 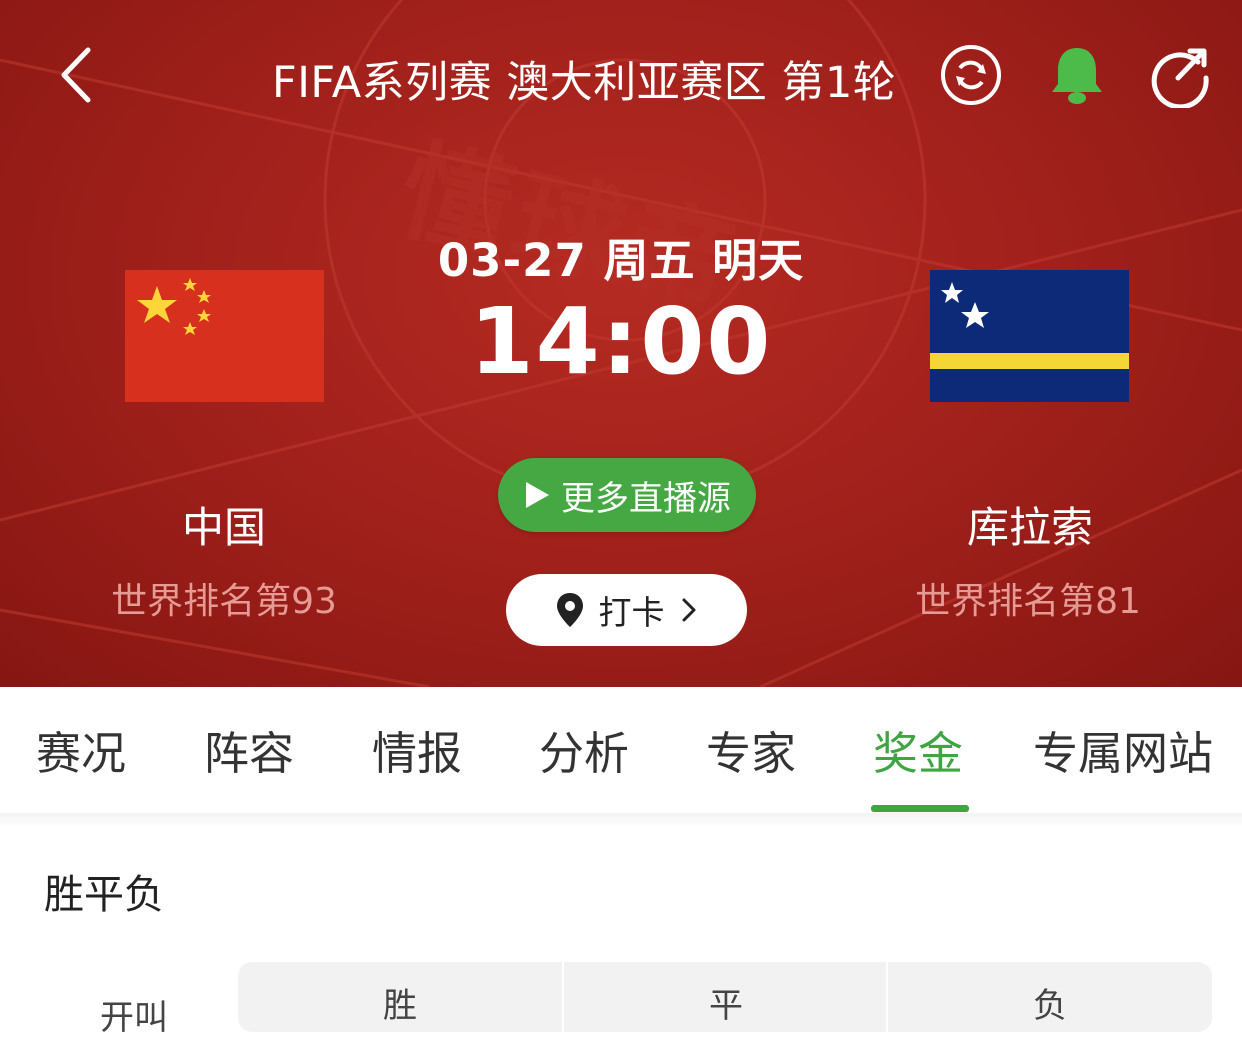 I want to click on back-button, so click(x=82, y=75).